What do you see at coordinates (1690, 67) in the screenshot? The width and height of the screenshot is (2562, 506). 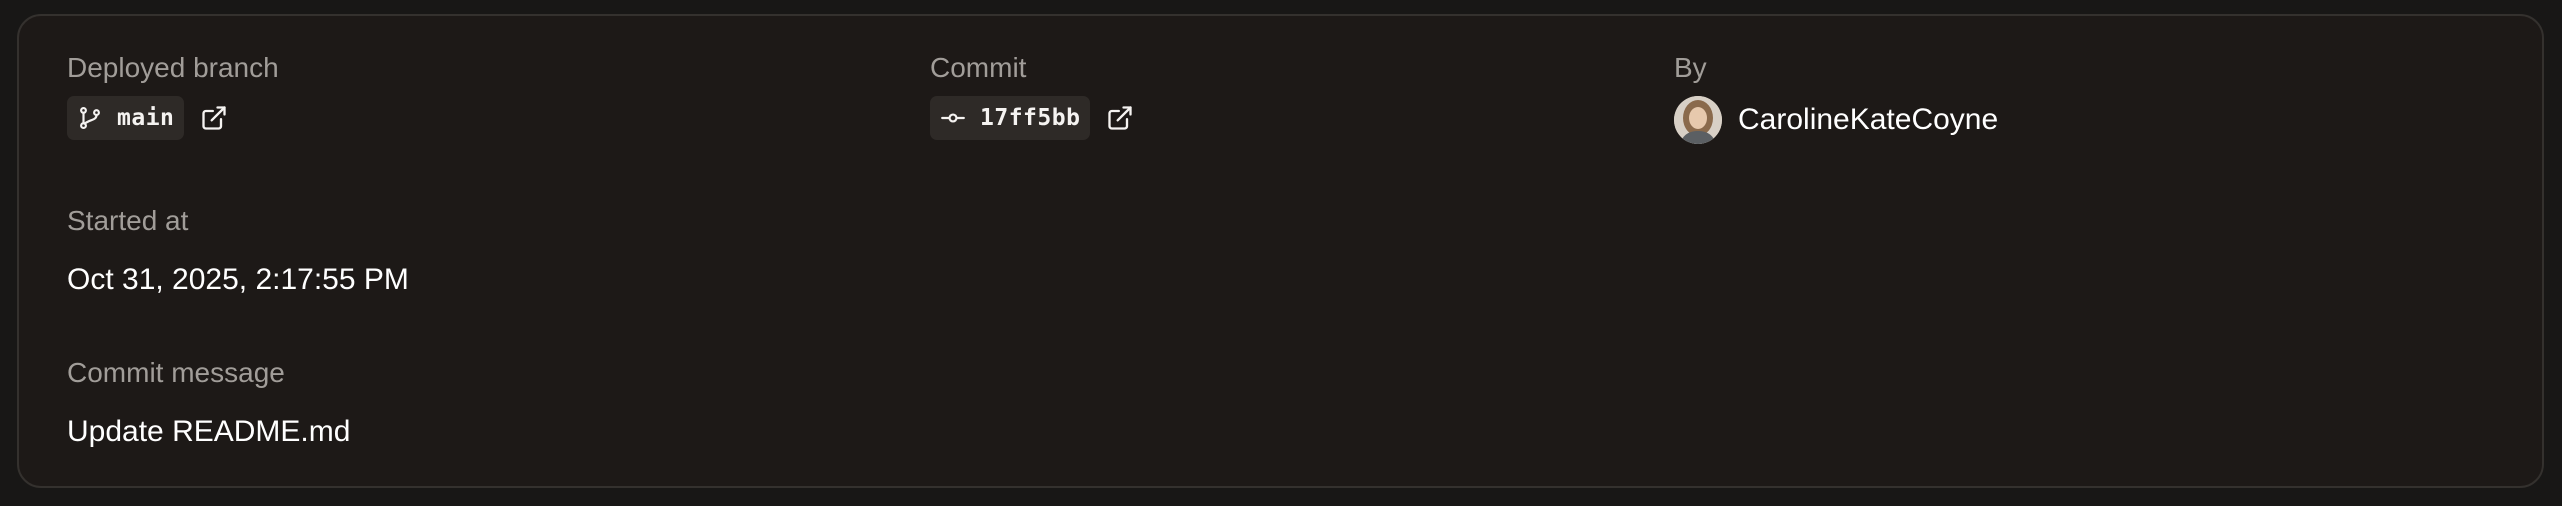 I see `author-label: By` at bounding box center [1690, 67].